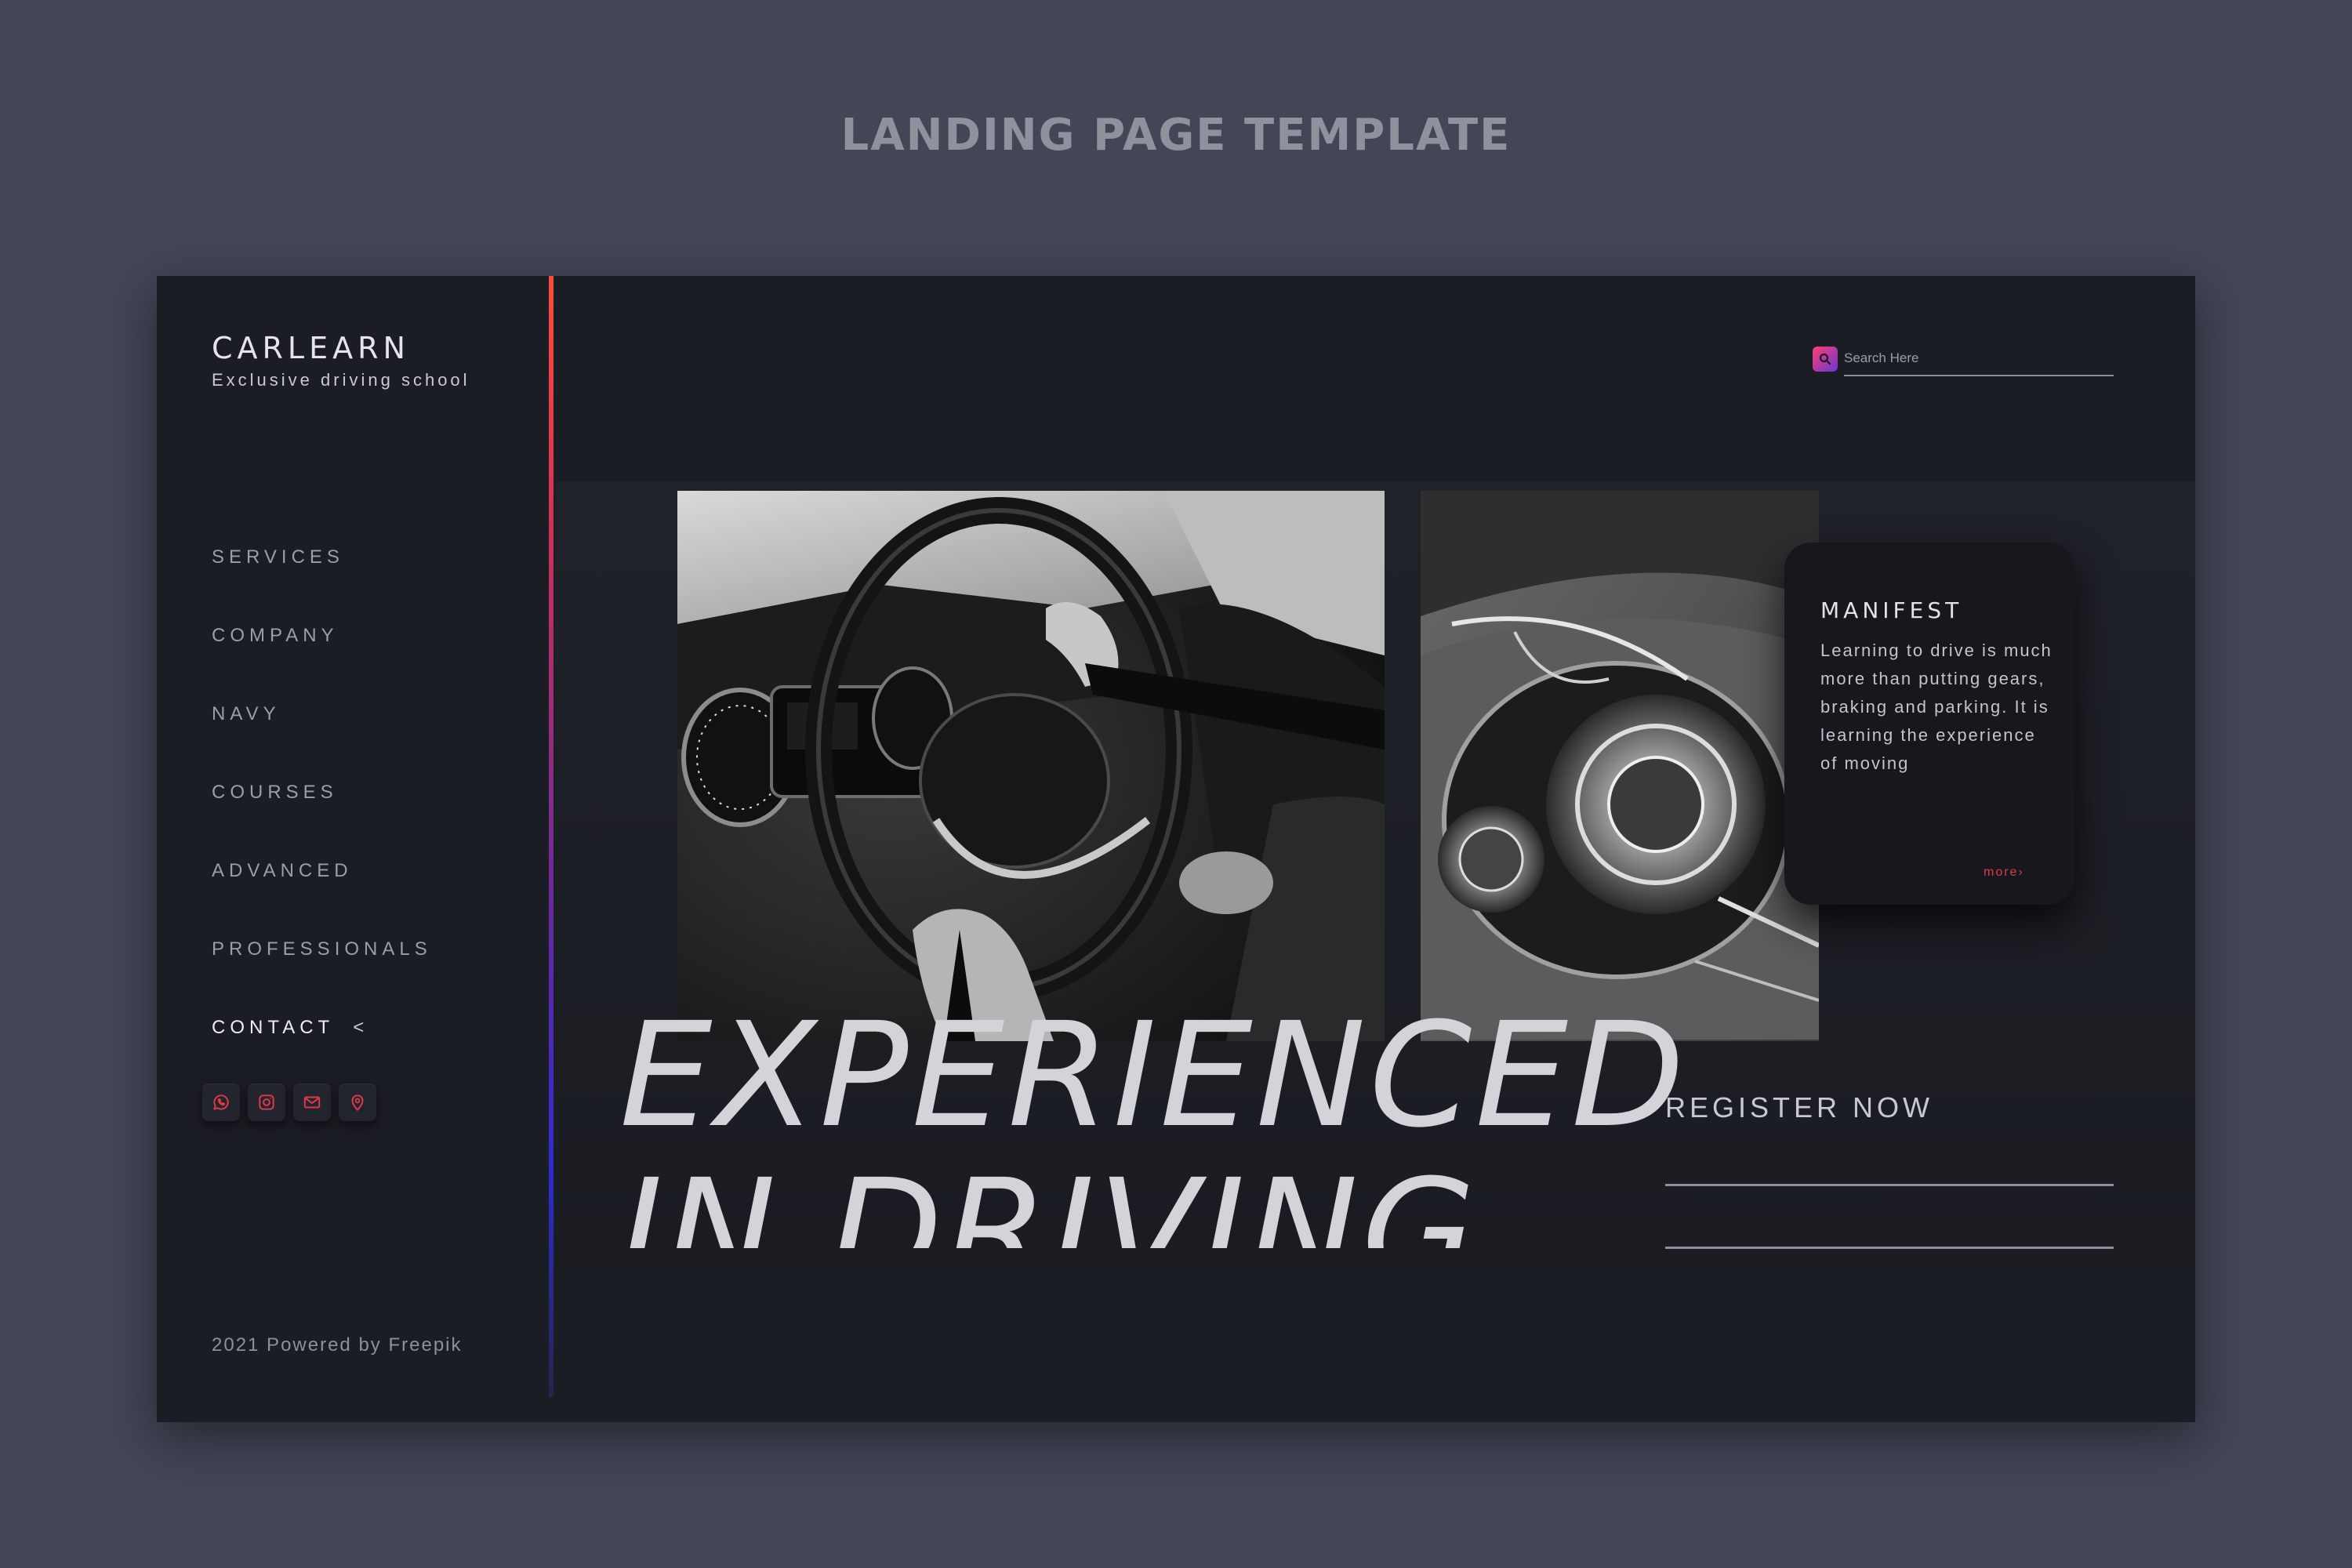  I want to click on nav-item-label: CONTACT, so click(273, 1027).